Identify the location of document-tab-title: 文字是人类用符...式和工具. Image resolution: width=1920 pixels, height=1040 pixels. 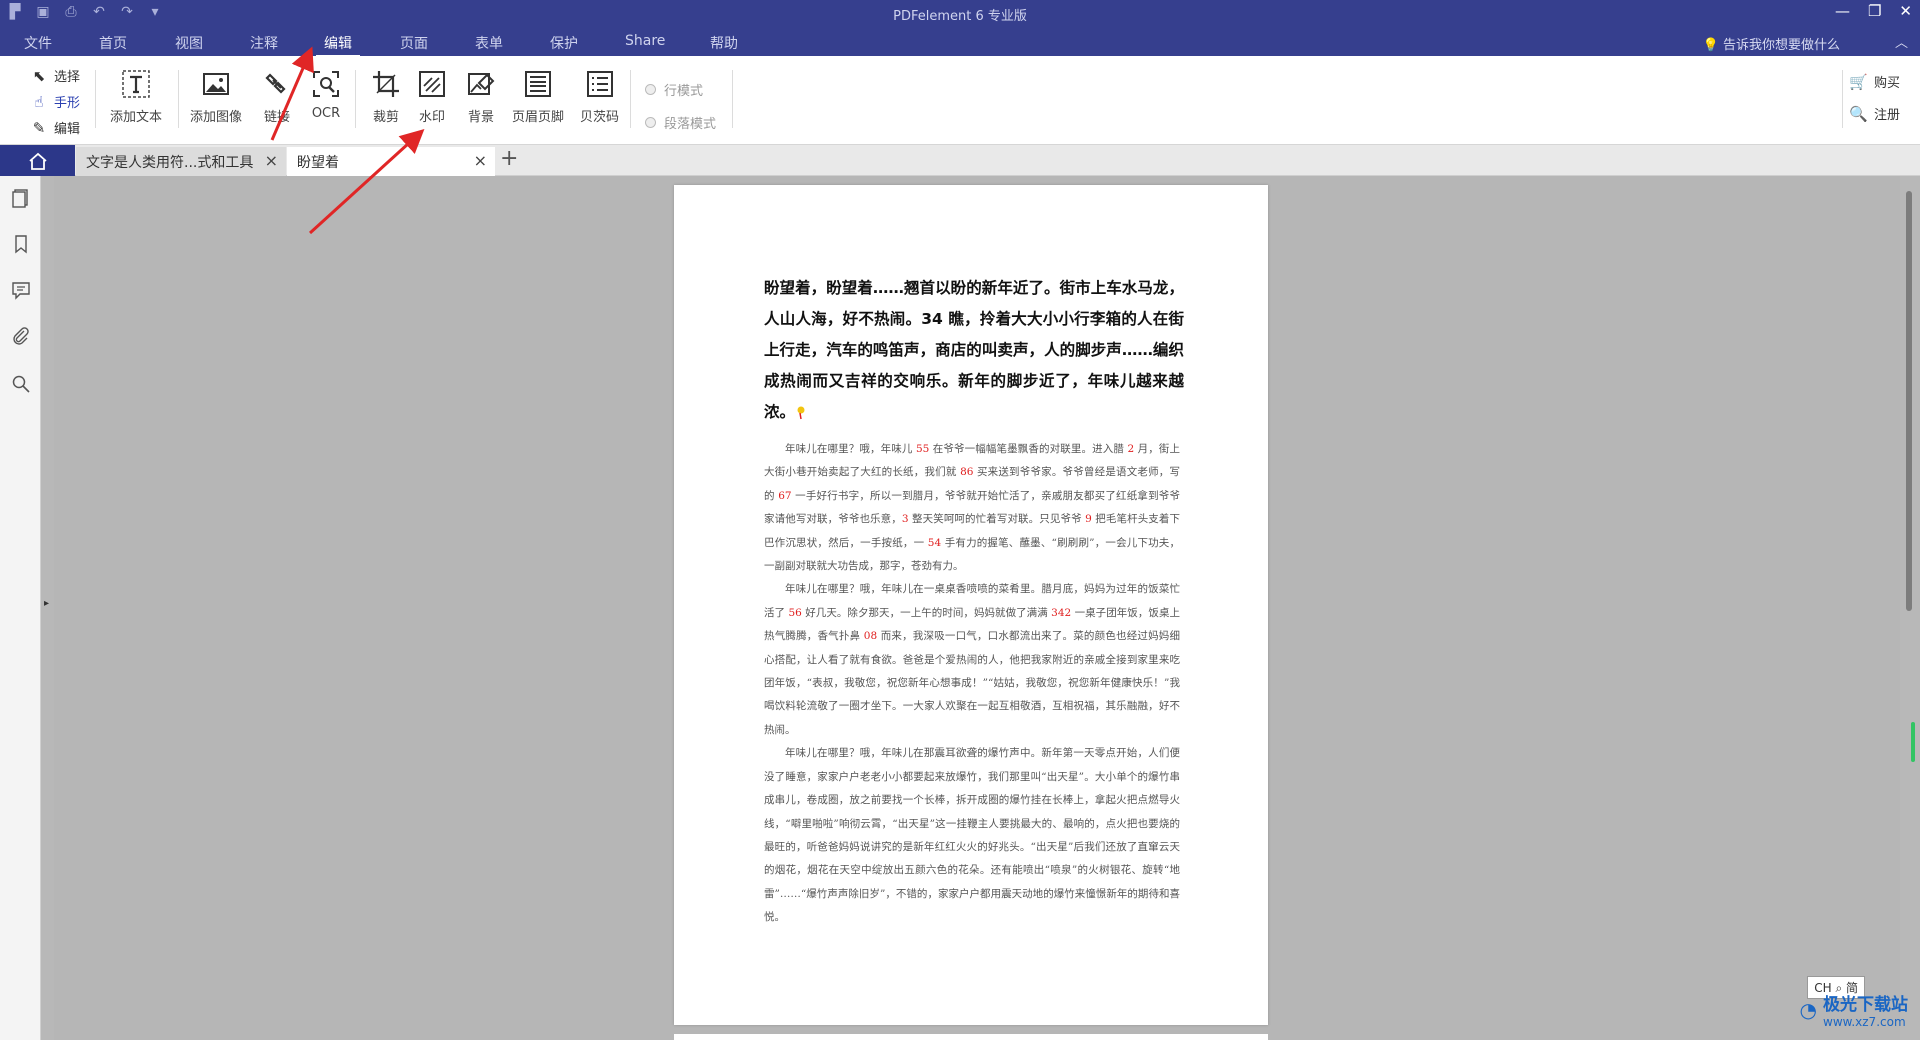
(170, 162).